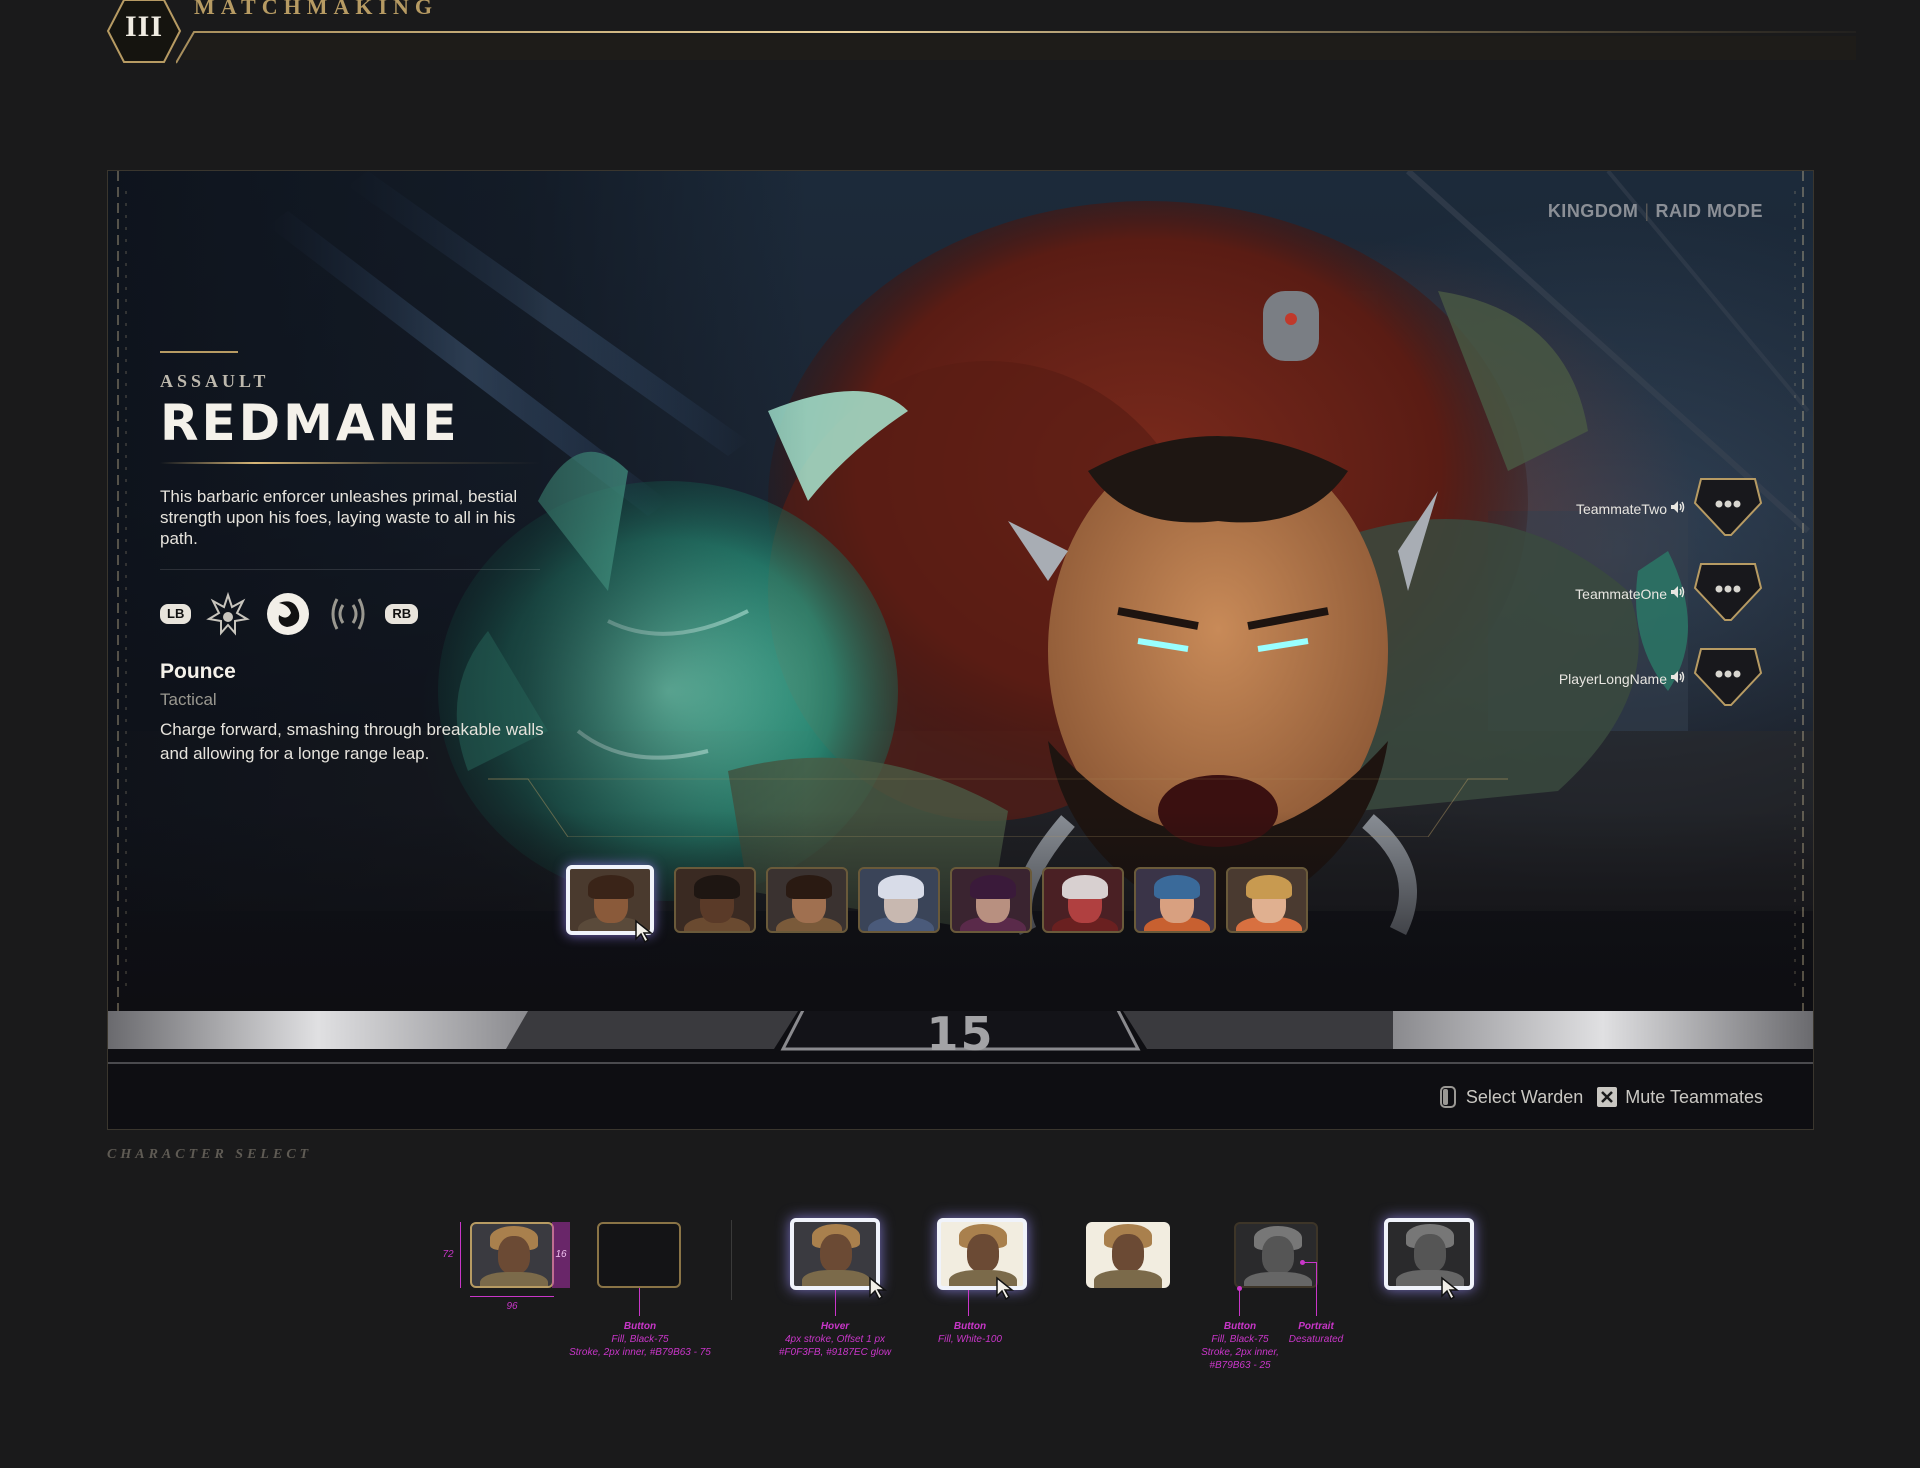 The width and height of the screenshot is (1920, 1468). Describe the element at coordinates (1607, 1097) in the screenshot. I see `x-button-icon` at that location.